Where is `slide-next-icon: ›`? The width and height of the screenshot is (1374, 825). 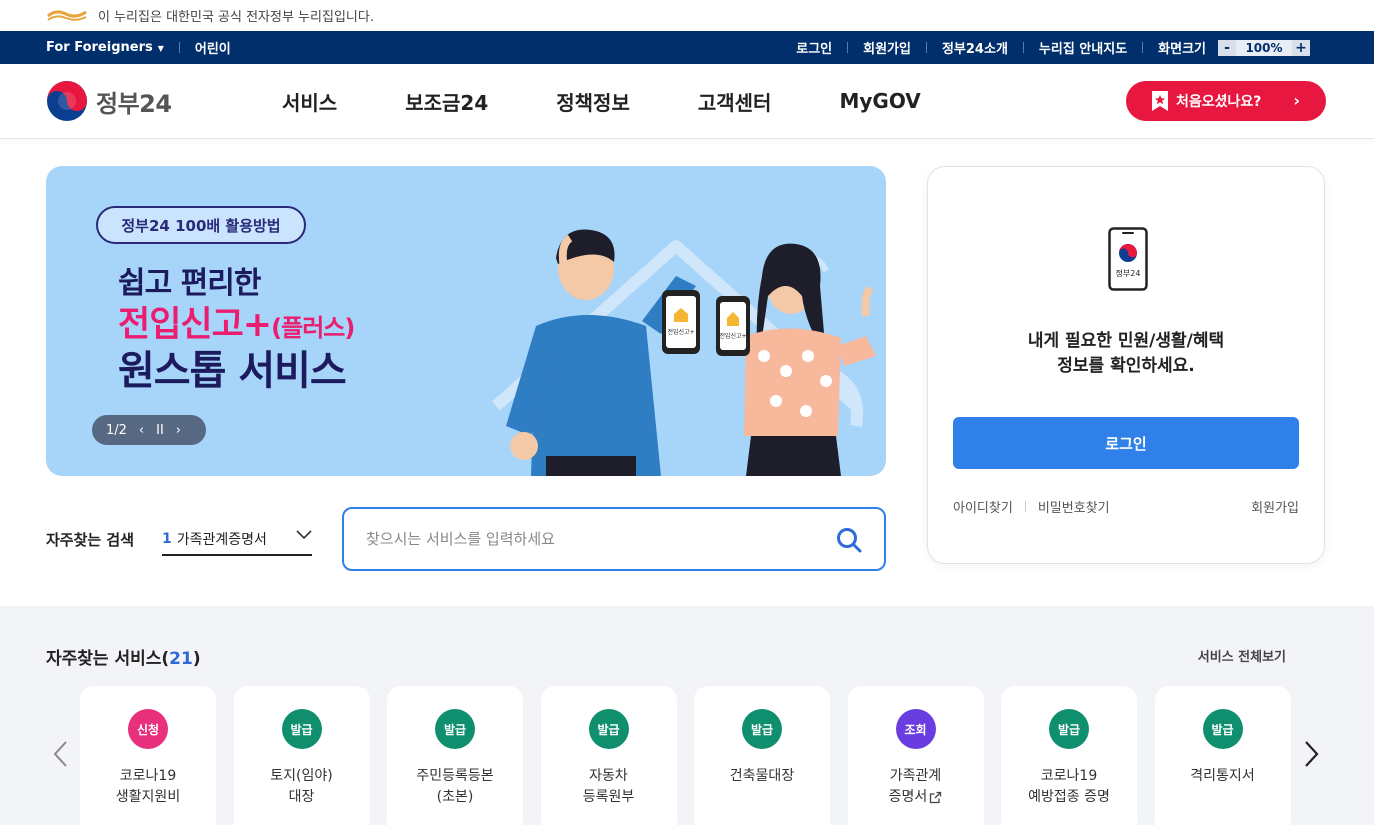 slide-next-icon: › is located at coordinates (178, 430).